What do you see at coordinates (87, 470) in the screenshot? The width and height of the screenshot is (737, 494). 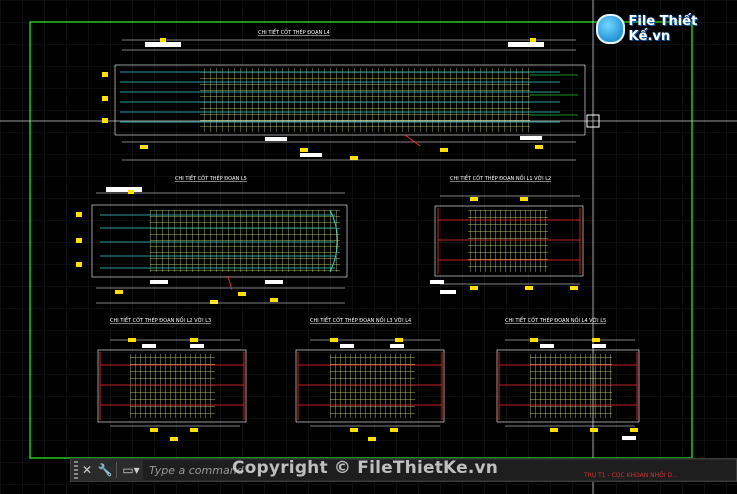 I see `close-icon: ✕` at bounding box center [87, 470].